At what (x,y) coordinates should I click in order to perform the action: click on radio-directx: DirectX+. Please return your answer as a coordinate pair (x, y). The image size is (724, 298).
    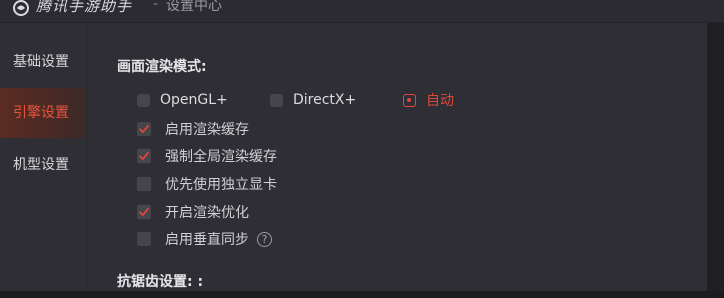
    Looking at the image, I should click on (313, 100).